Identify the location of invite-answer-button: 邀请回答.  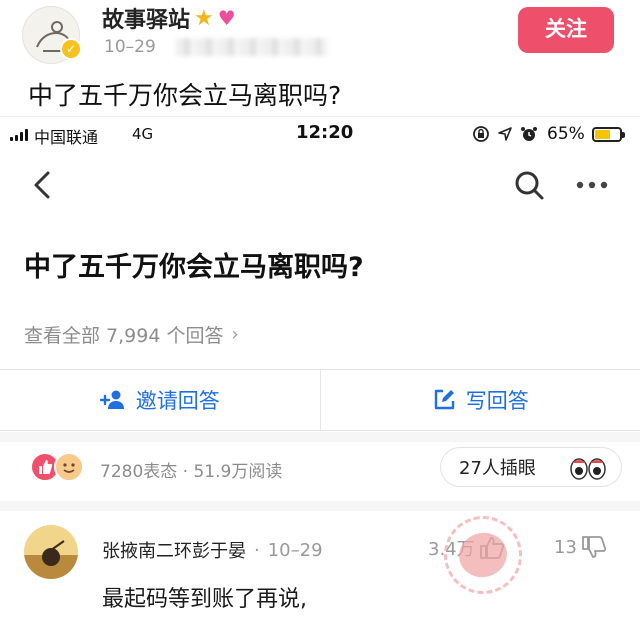
(160, 400).